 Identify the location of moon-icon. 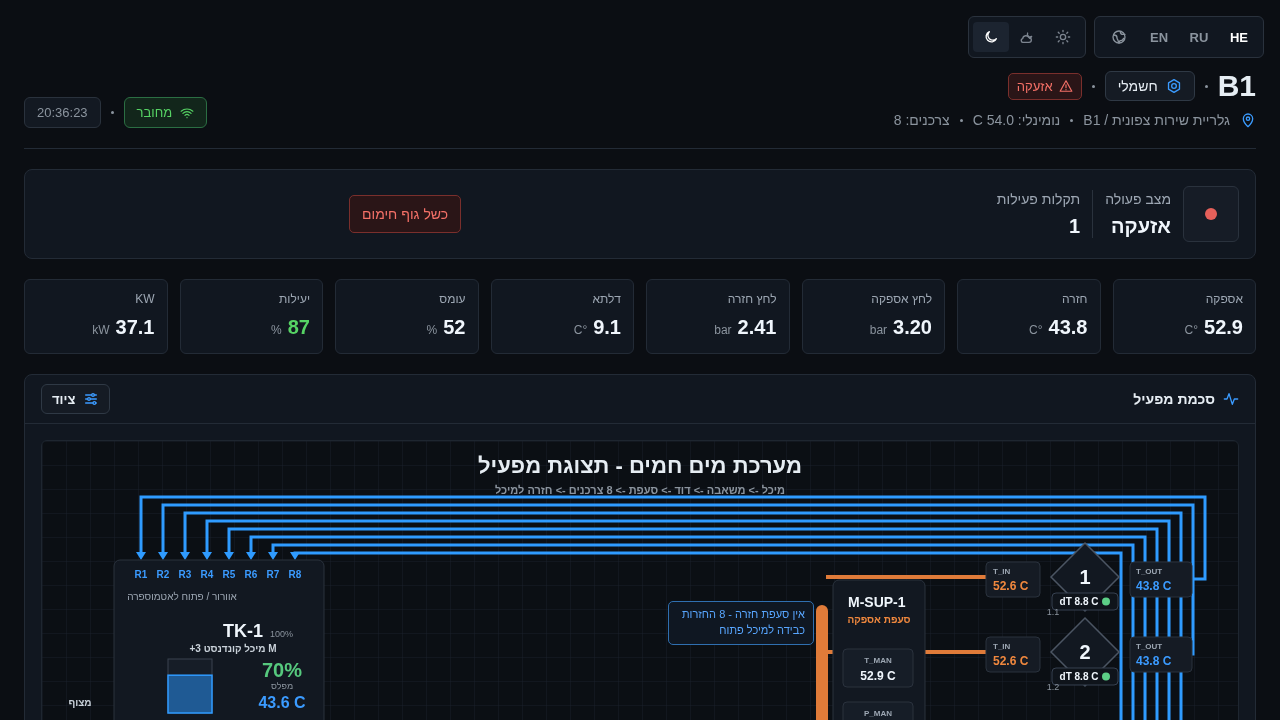
(991, 37).